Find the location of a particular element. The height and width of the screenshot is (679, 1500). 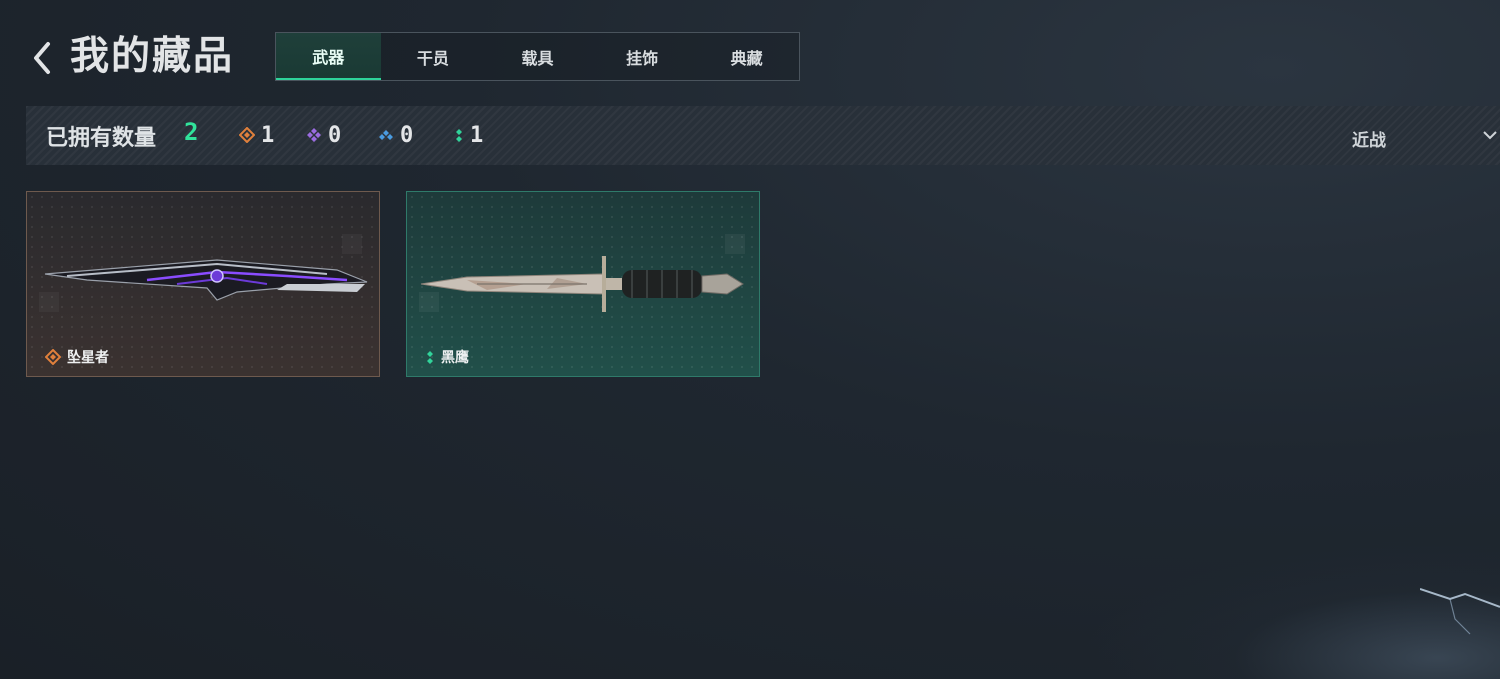

page-title: 我的藏品 is located at coordinates (152, 56).